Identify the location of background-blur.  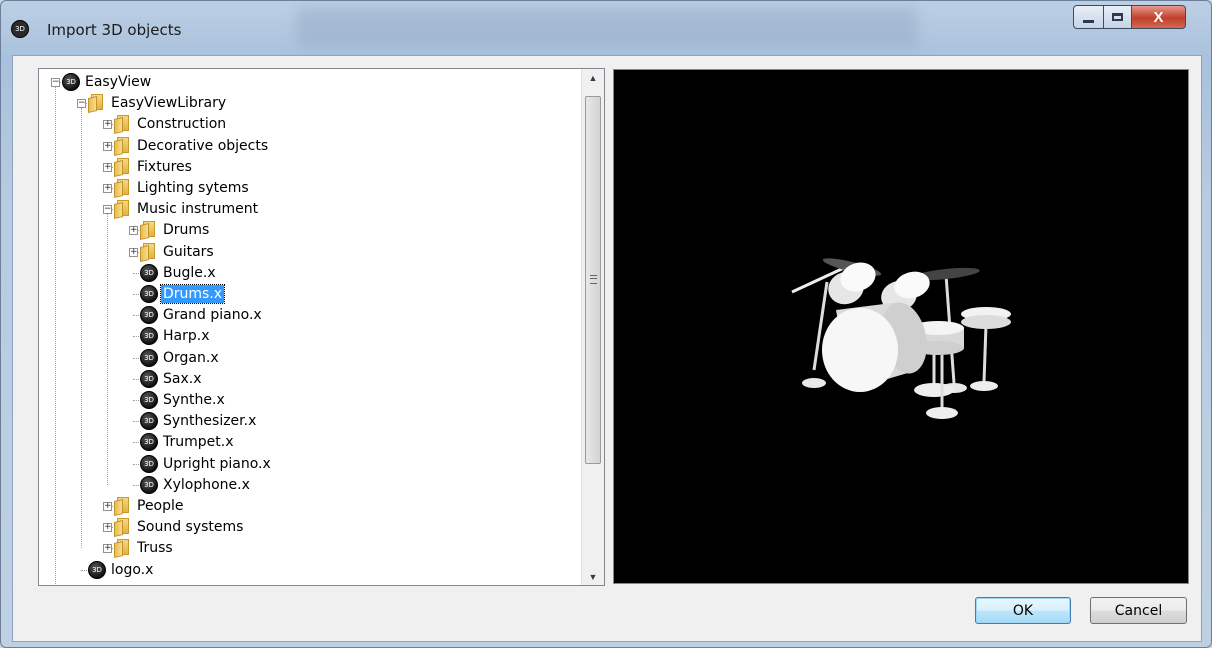
(607, 27).